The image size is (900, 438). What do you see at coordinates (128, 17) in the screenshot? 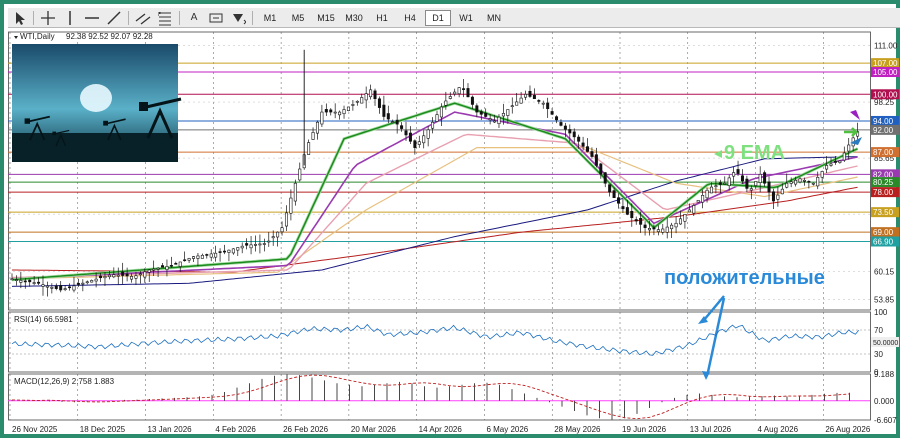
I see `toolbar-separator` at bounding box center [128, 17].